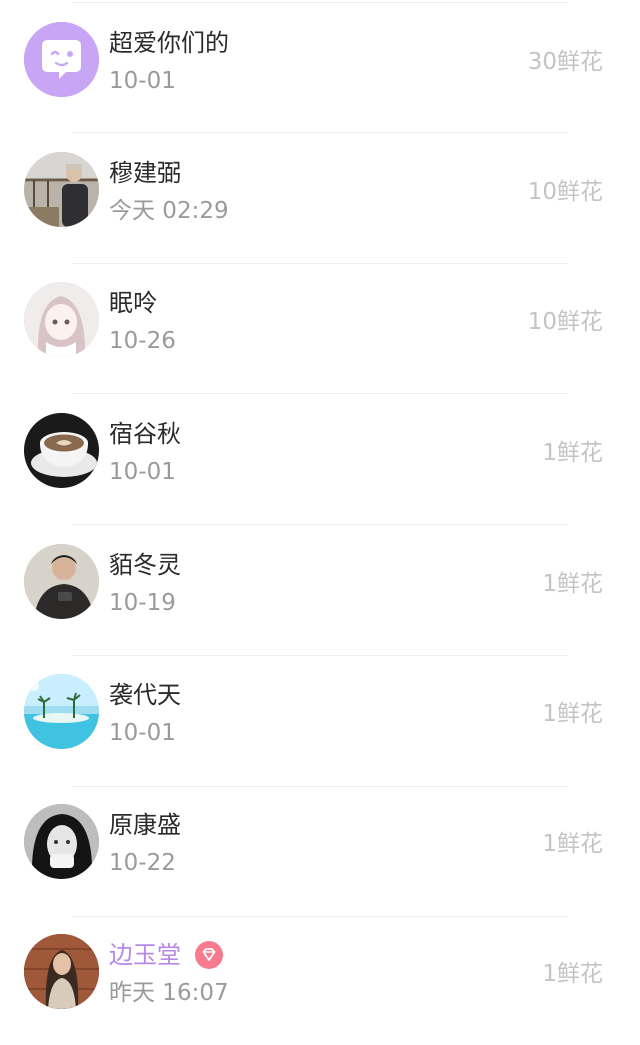 This screenshot has height=1045, width=640. Describe the element at coordinates (142, 863) in the screenshot. I see `gift-time: 10-22` at that location.